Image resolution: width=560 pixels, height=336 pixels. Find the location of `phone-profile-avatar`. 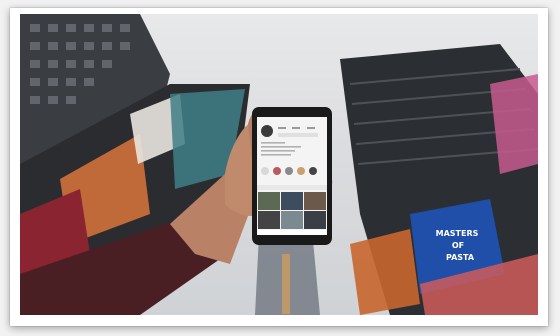

phone-profile-avatar is located at coordinates (267, 131).